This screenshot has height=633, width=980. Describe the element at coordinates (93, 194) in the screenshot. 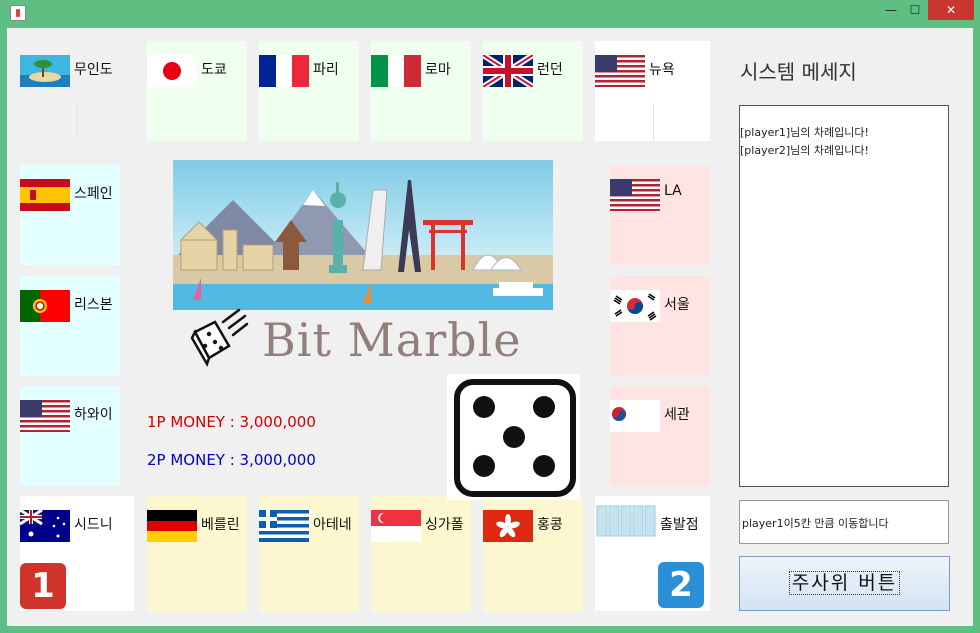

I see `cell-label: 스페인` at that location.